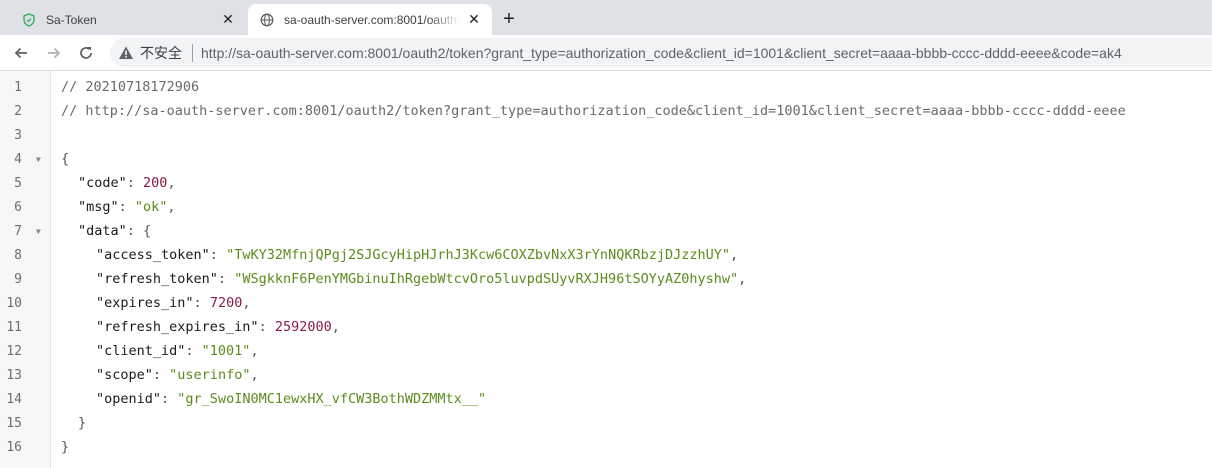 Image resolution: width=1212 pixels, height=468 pixels. I want to click on json-value: 7200, so click(226, 303).